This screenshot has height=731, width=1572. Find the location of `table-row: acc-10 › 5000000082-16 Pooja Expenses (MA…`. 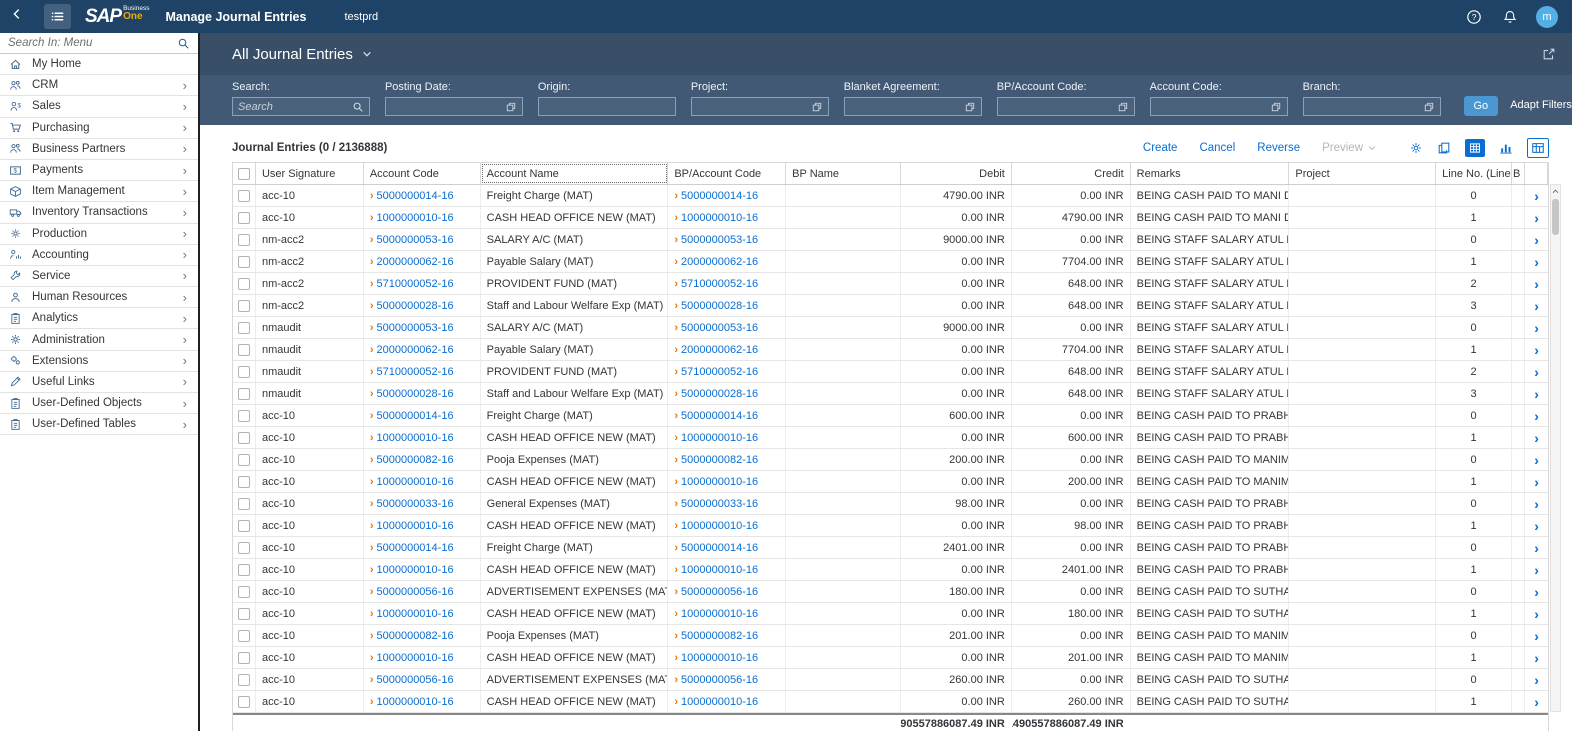

table-row: acc-10 › 5000000082-16 Pooja Expenses (MA… is located at coordinates (890, 636).